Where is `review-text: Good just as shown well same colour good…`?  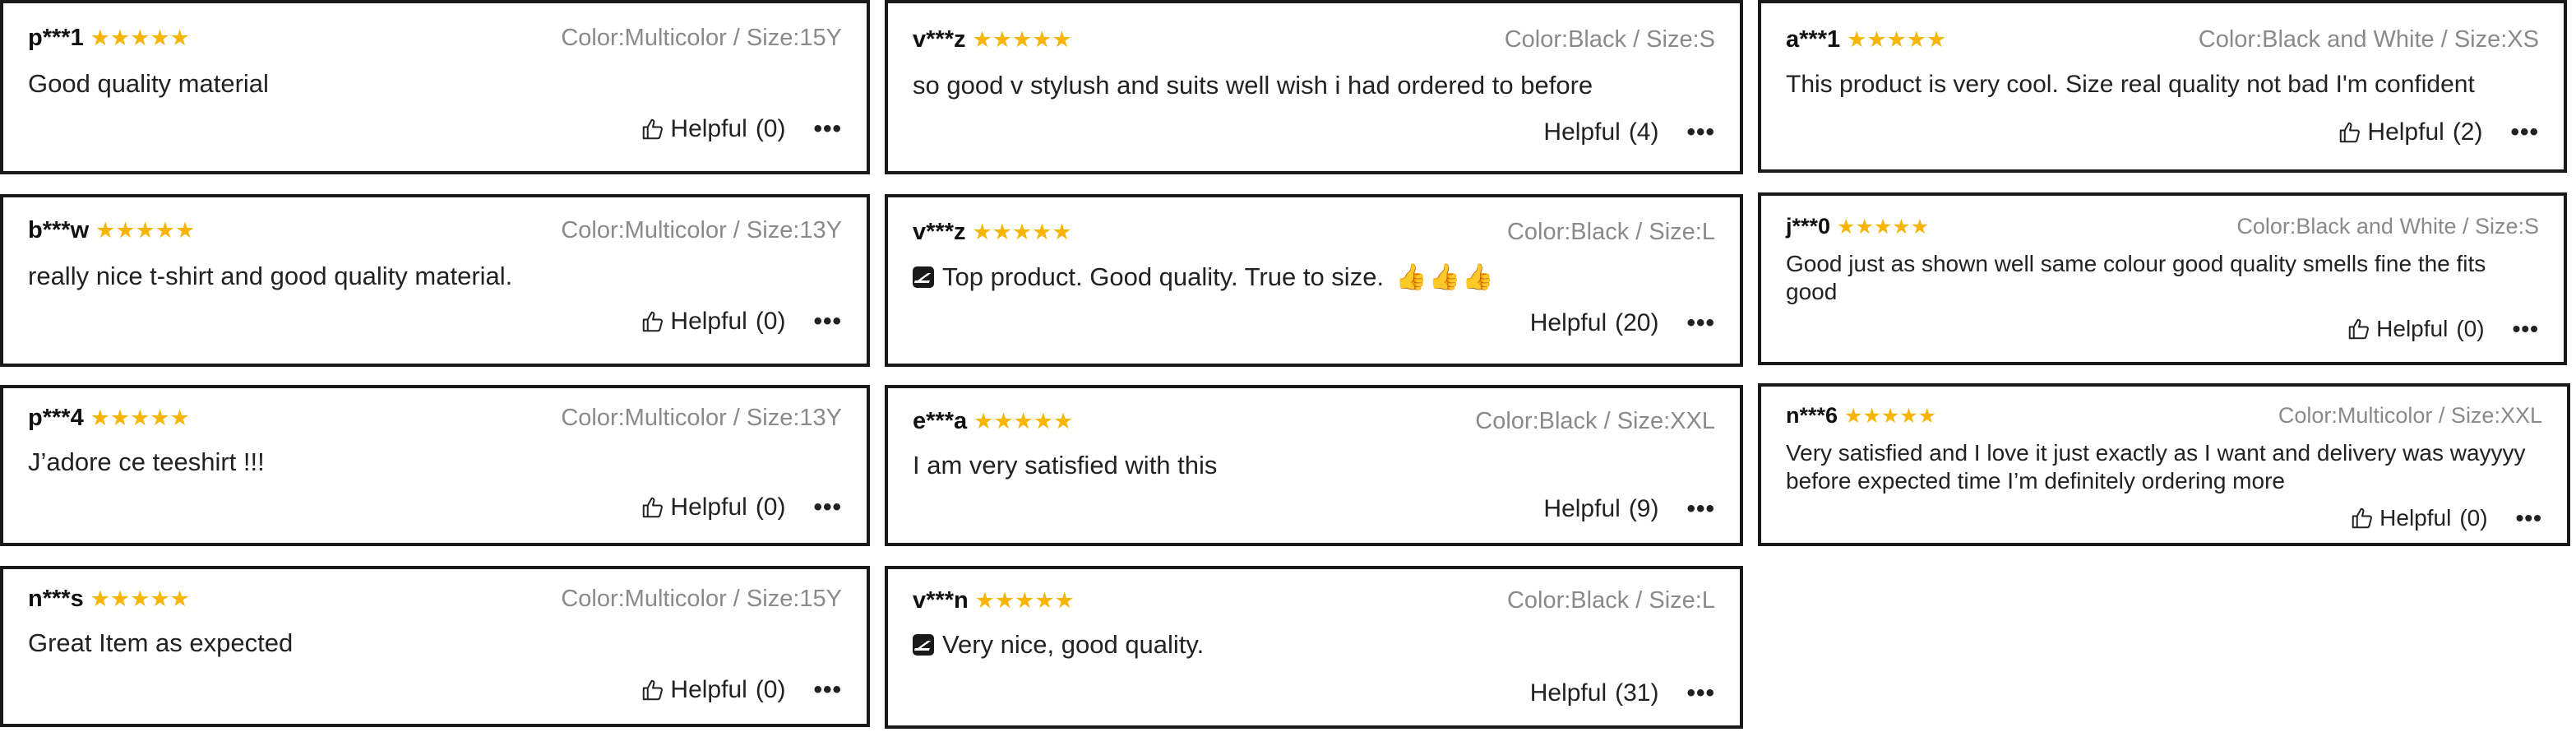
review-text: Good just as shown well same colour good… is located at coordinates (2158, 278).